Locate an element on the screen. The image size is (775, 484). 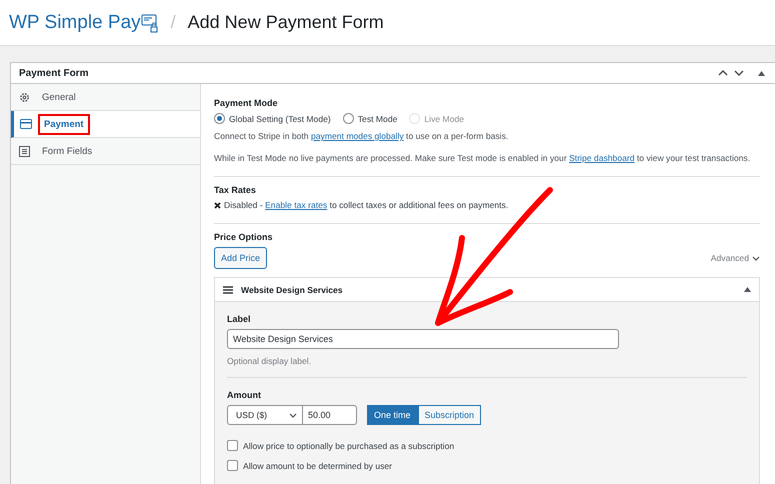
price-type-toggle: One time is located at coordinates (392, 415).